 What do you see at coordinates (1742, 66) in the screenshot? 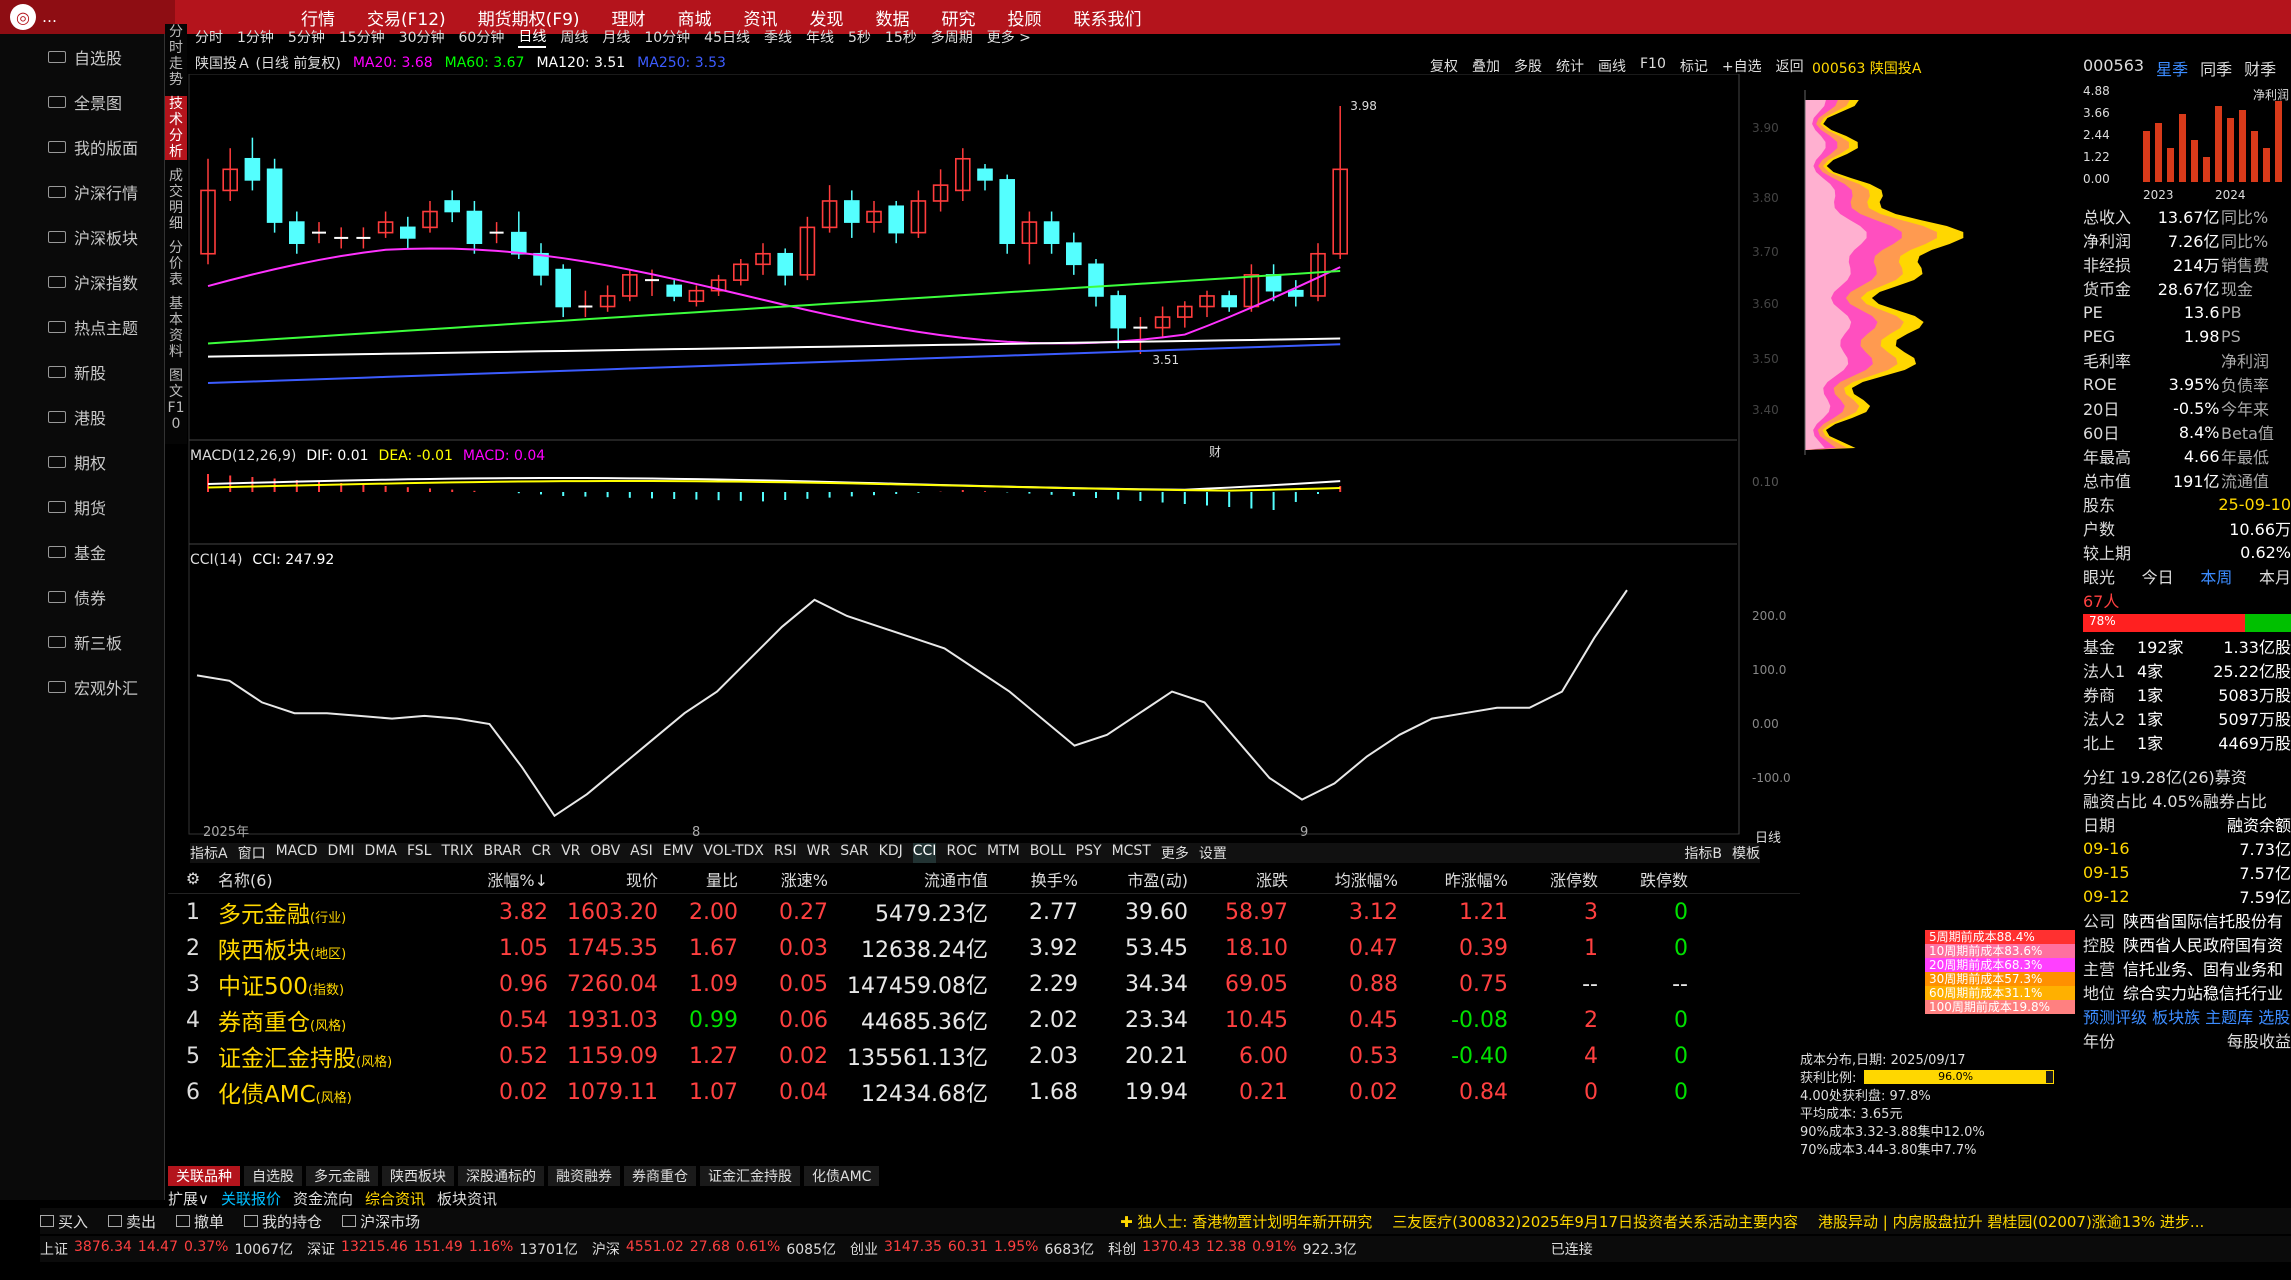
I see `tool-7: +自选` at bounding box center [1742, 66].